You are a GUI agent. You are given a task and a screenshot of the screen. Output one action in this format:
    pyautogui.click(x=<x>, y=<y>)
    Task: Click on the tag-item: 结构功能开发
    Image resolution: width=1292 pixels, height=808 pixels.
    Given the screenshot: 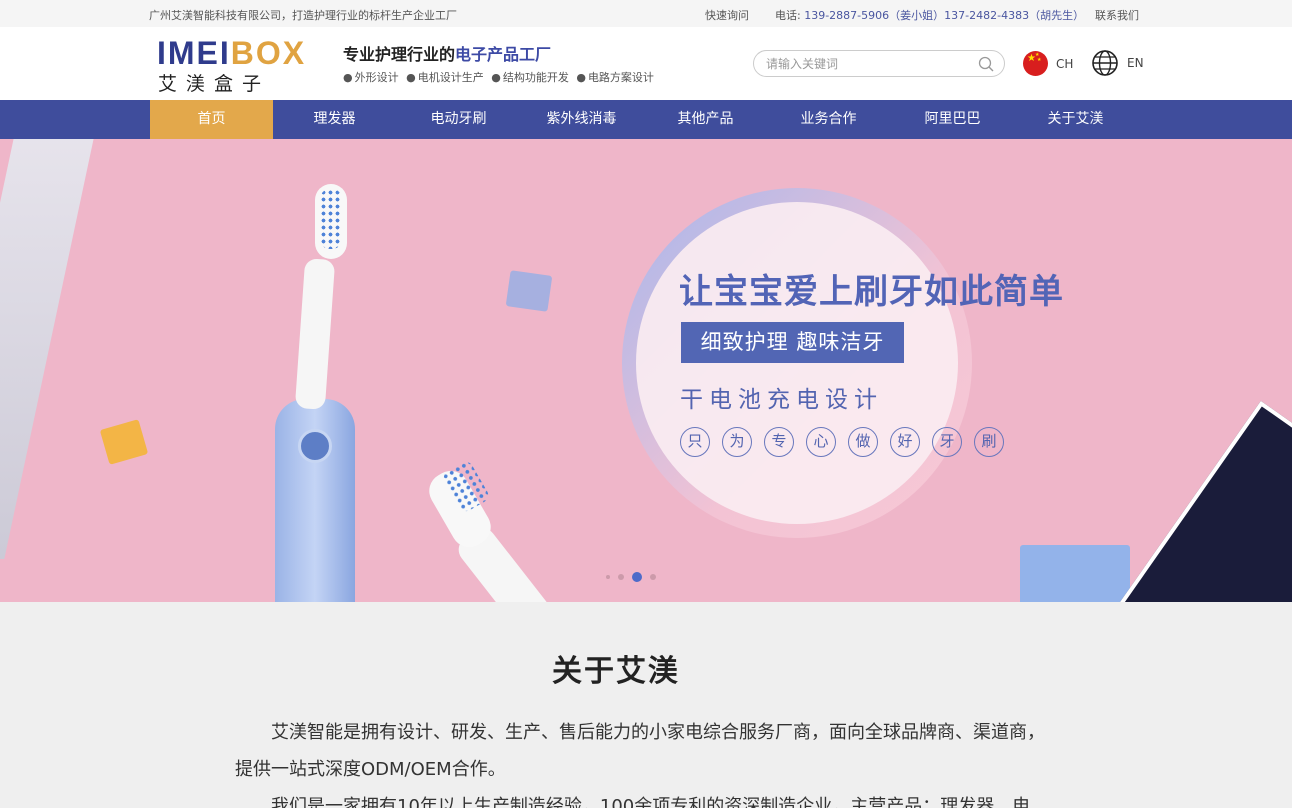 What is the action you would take?
    pyautogui.click(x=535, y=77)
    